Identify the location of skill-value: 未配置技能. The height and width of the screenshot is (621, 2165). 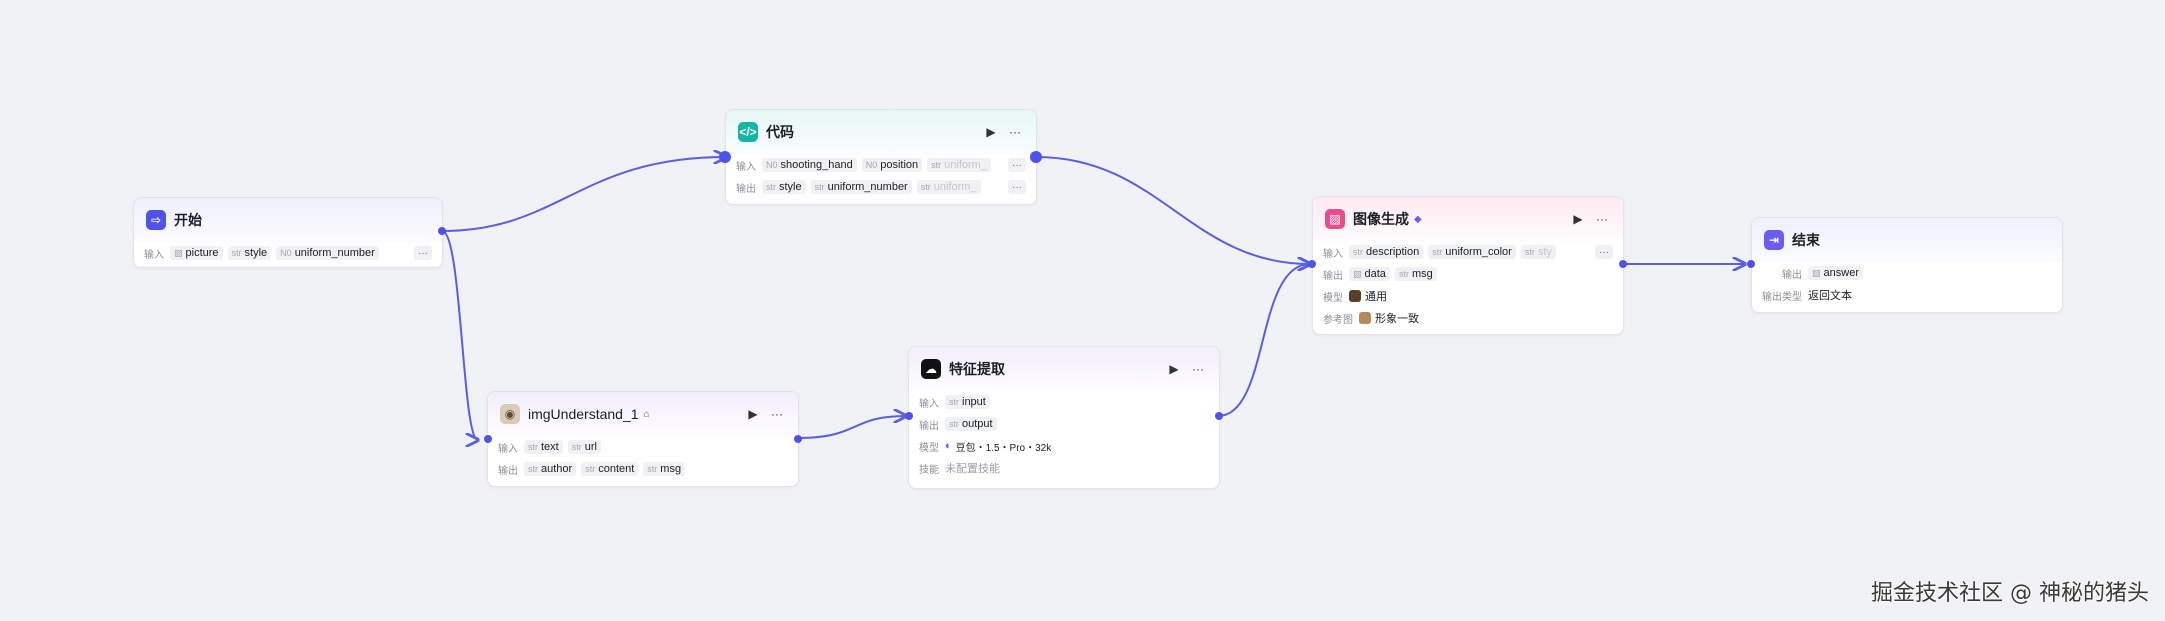
(972, 469).